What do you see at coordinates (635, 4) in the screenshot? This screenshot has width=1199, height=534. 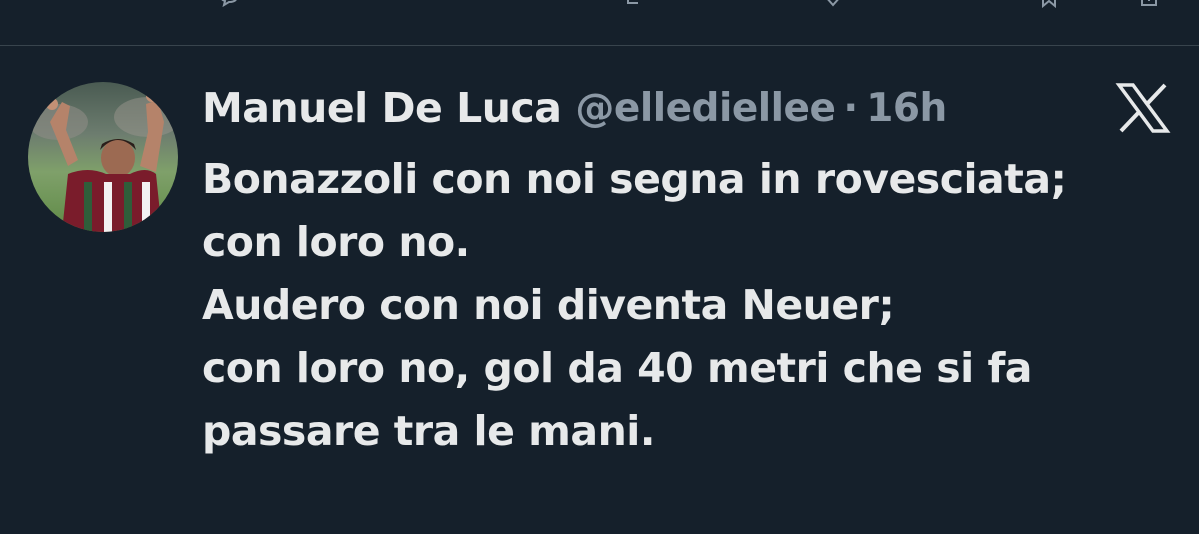 I see `retweet-icon` at bounding box center [635, 4].